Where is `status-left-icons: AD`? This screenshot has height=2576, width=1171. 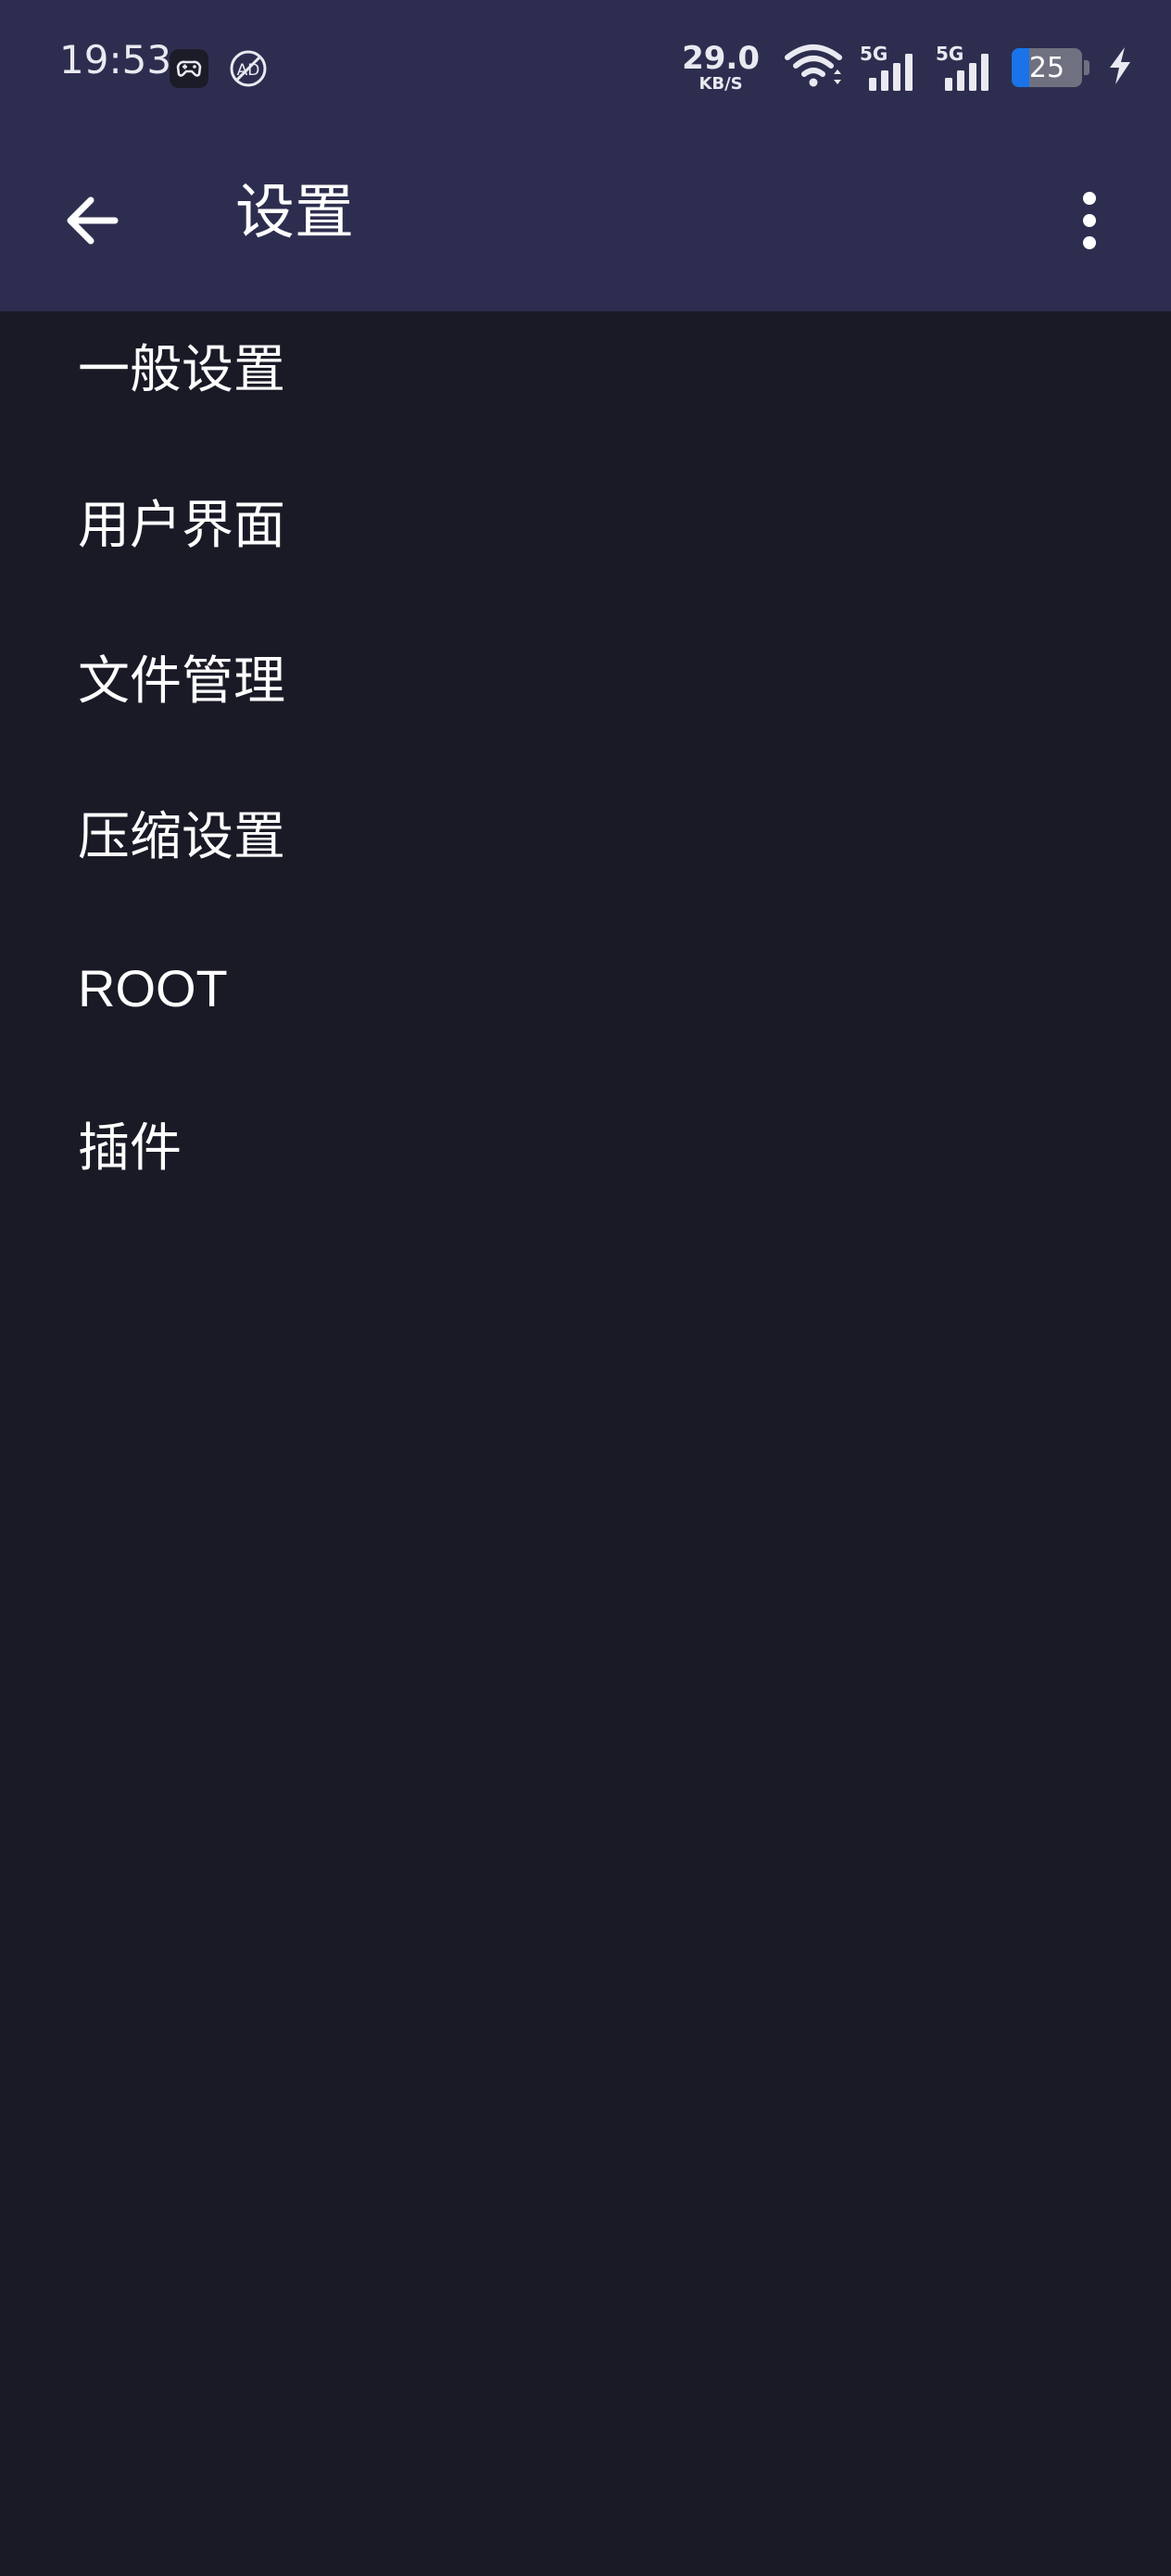
status-left-icons: AD is located at coordinates (219, 68).